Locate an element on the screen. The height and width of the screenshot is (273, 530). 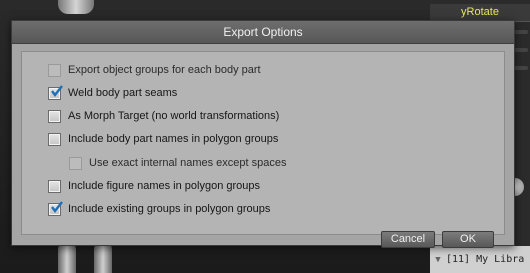
library-bar: ▼ [11] My Libra is located at coordinates (480, 259).